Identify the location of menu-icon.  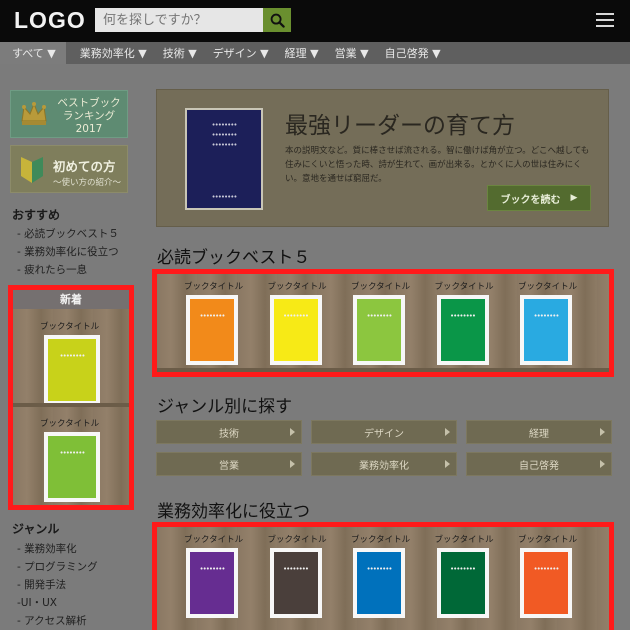
(605, 20).